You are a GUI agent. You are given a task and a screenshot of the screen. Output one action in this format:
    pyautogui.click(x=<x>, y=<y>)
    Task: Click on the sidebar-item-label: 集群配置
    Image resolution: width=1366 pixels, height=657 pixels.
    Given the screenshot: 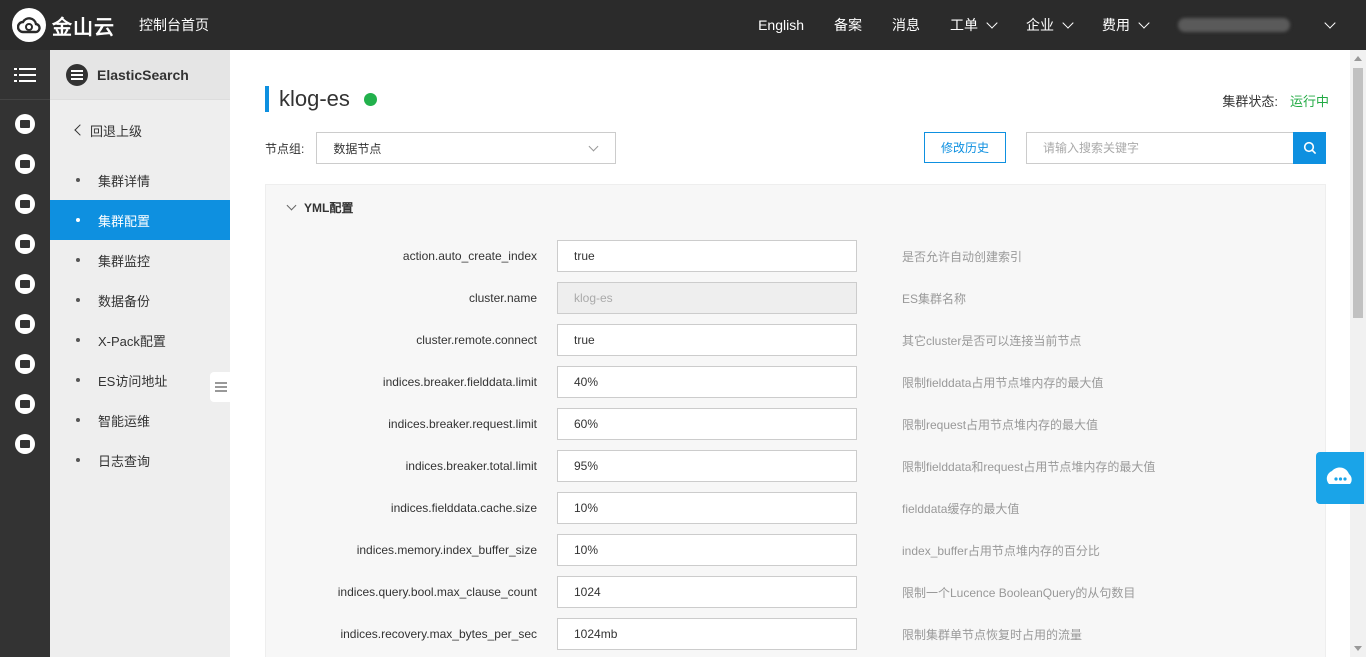 What is the action you would take?
    pyautogui.click(x=124, y=221)
    